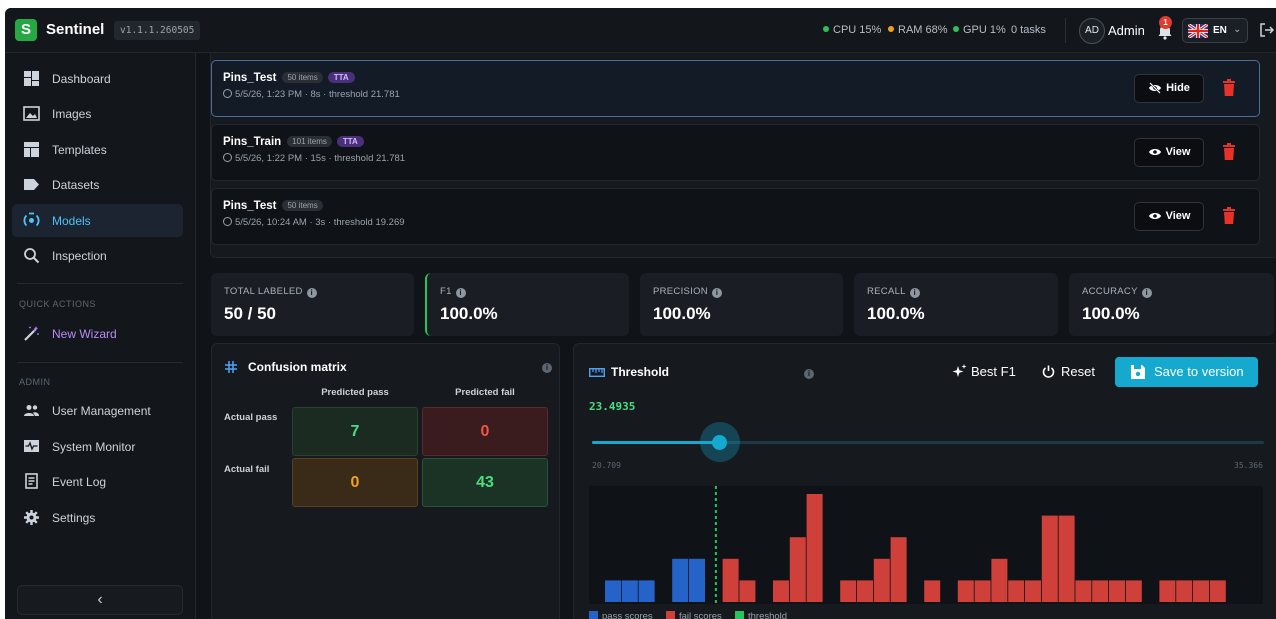 This screenshot has height=619, width=1276. I want to click on best-f1-label: Best F1, so click(993, 371).